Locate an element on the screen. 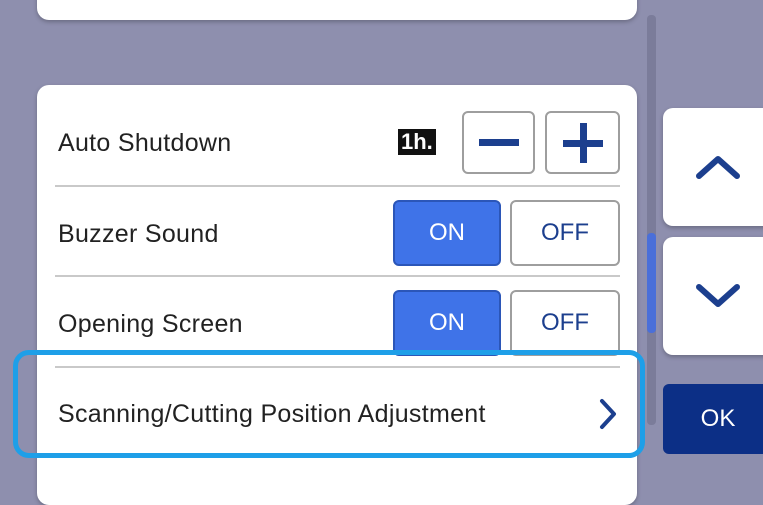 This screenshot has width=763, height=505. ok-button: OK is located at coordinates (713, 419).